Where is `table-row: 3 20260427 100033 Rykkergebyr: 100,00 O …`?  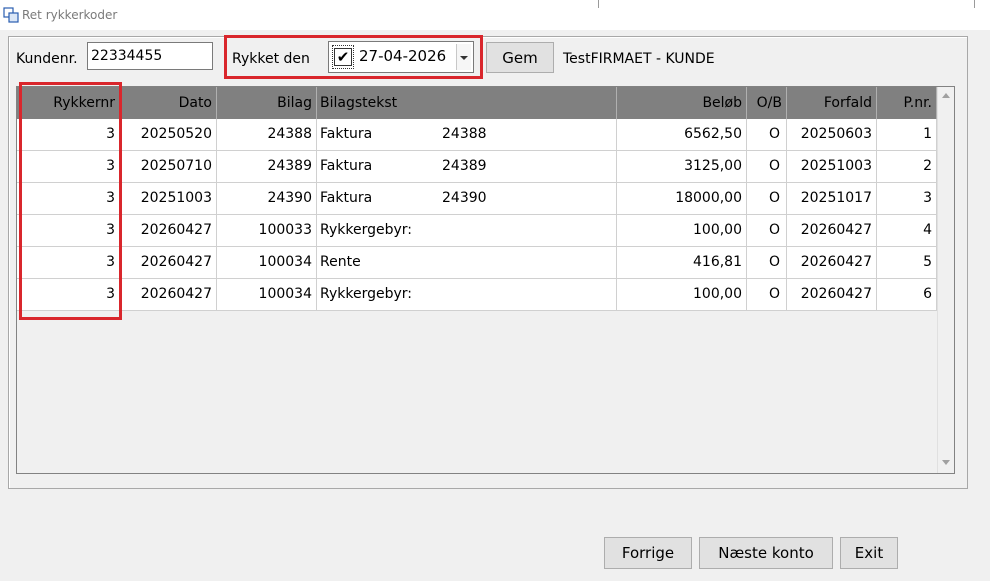
table-row: 3 20260427 100033 Rykkergebyr: 100,00 O … is located at coordinates (477, 231).